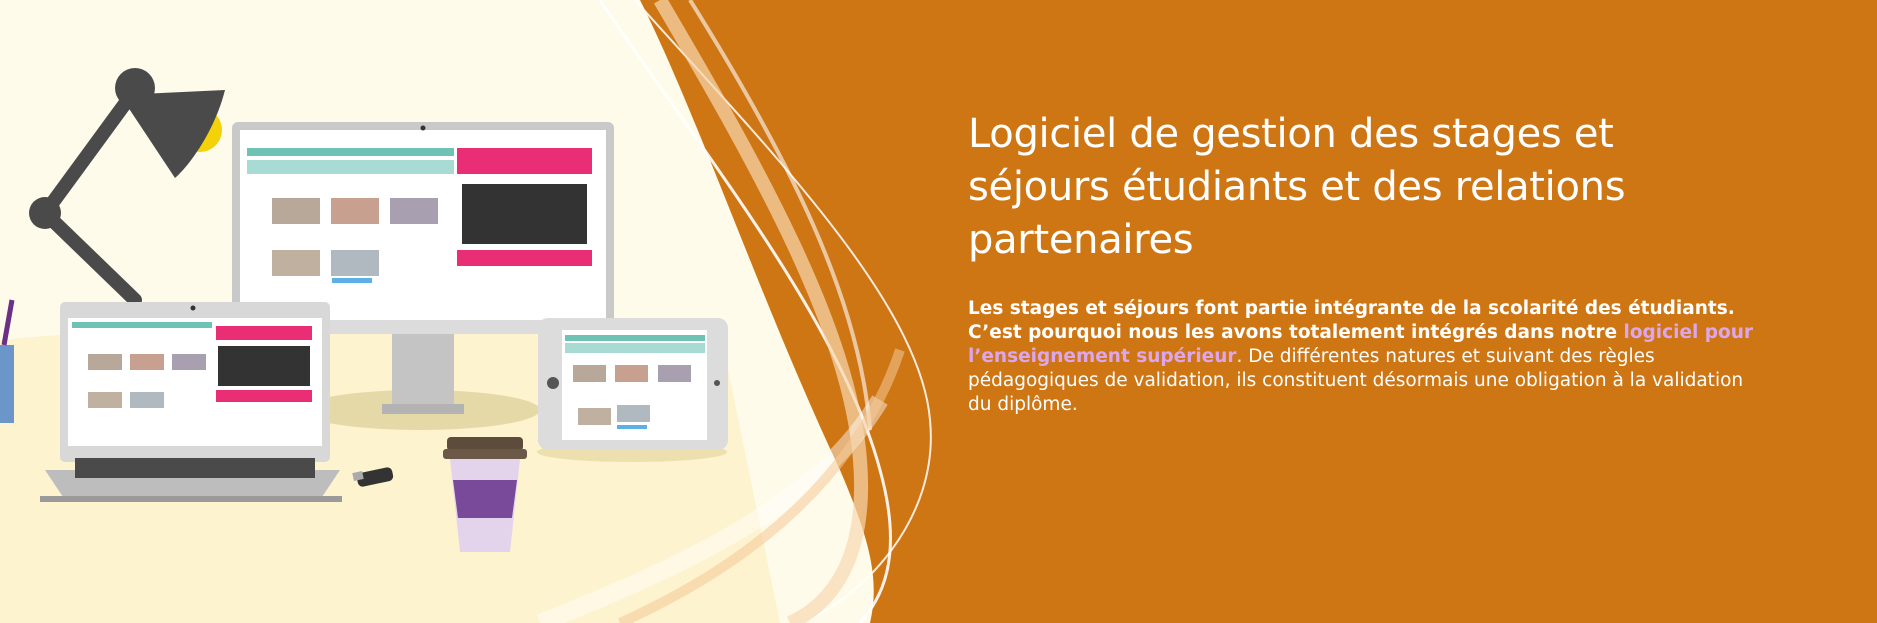  What do you see at coordinates (632, 390) in the screenshot?
I see `tablet` at bounding box center [632, 390].